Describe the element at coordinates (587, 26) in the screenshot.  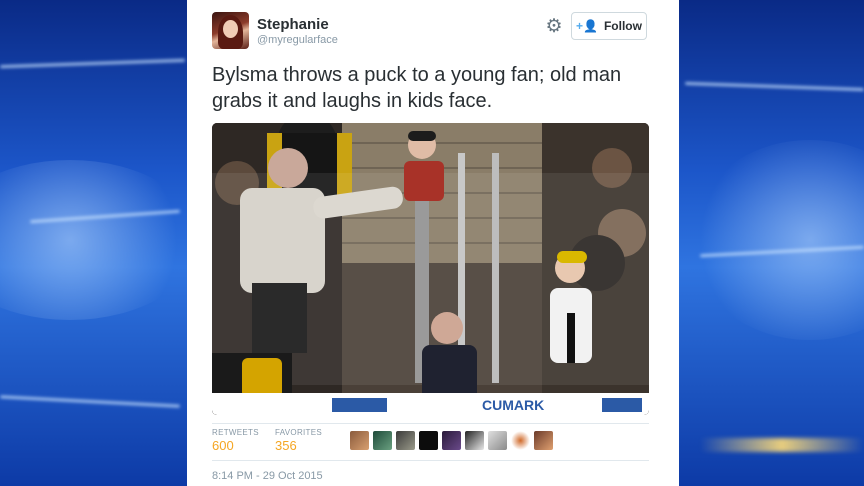
I see `add-user-icon: +👤` at that location.